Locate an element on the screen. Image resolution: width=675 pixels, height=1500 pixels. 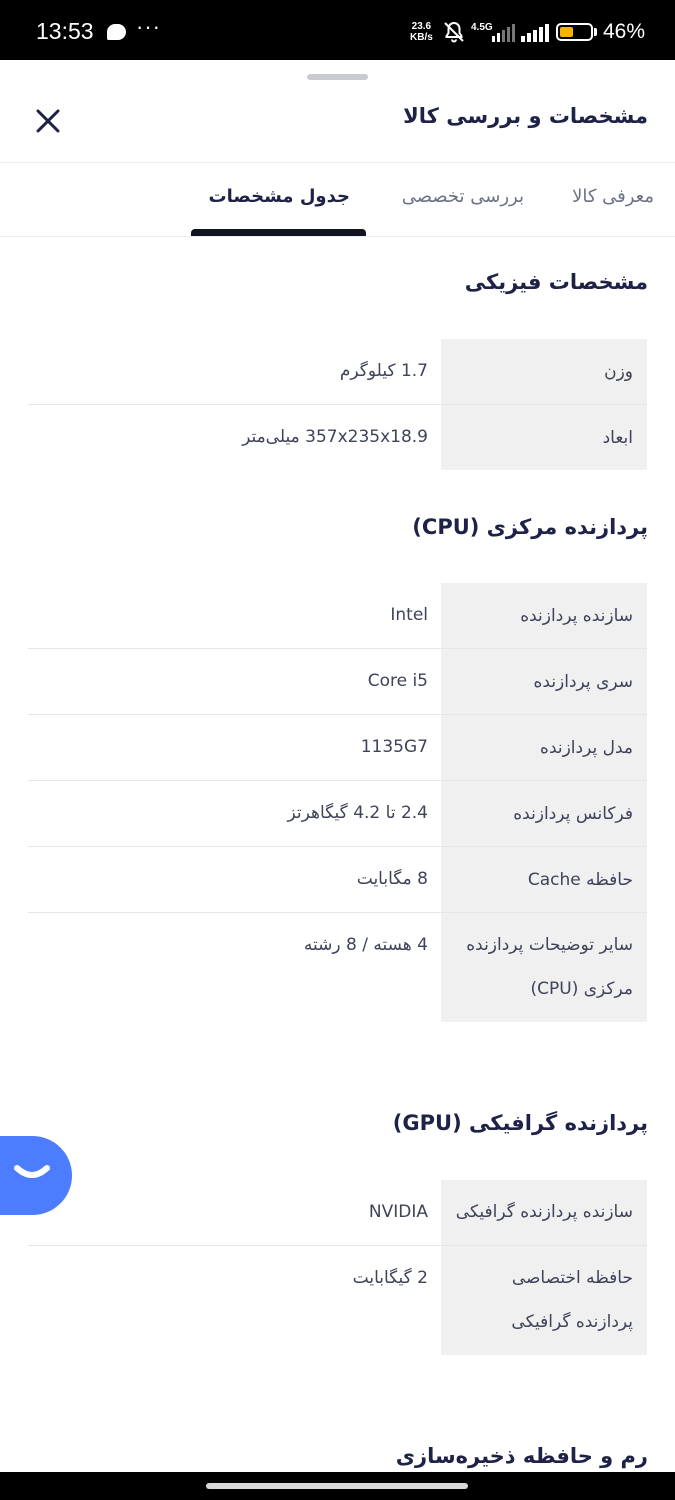
section-title-physical: مشخصات فیزیکی is located at coordinates (556, 282).